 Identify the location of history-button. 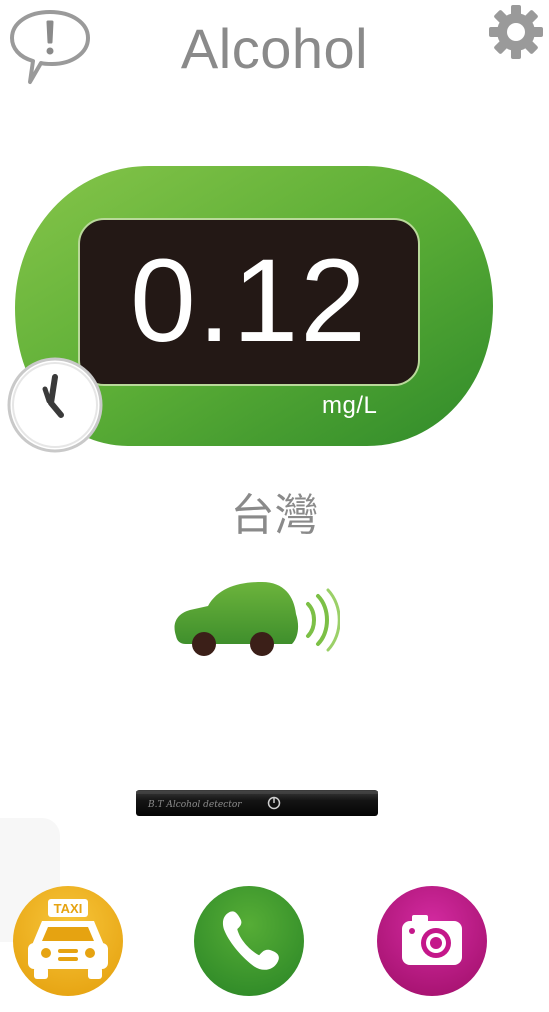
(55, 405).